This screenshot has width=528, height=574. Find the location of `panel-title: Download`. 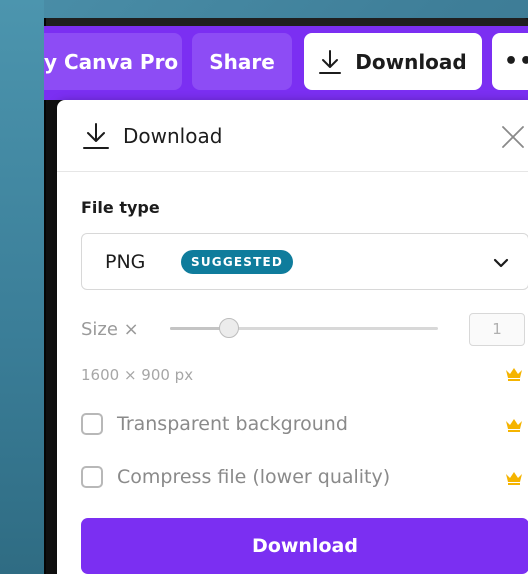

panel-title: Download is located at coordinates (173, 136).